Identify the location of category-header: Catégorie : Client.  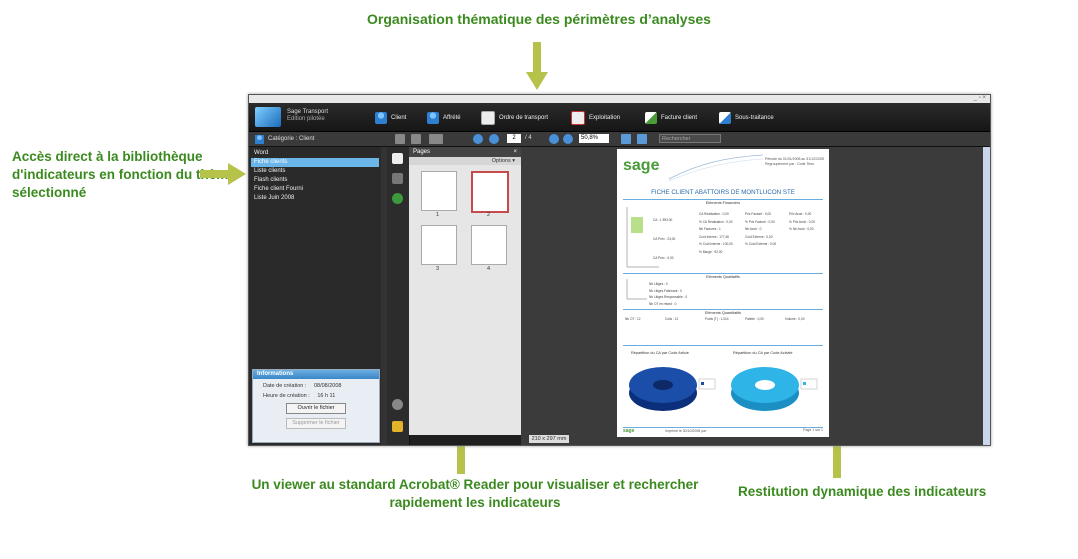
(316, 139).